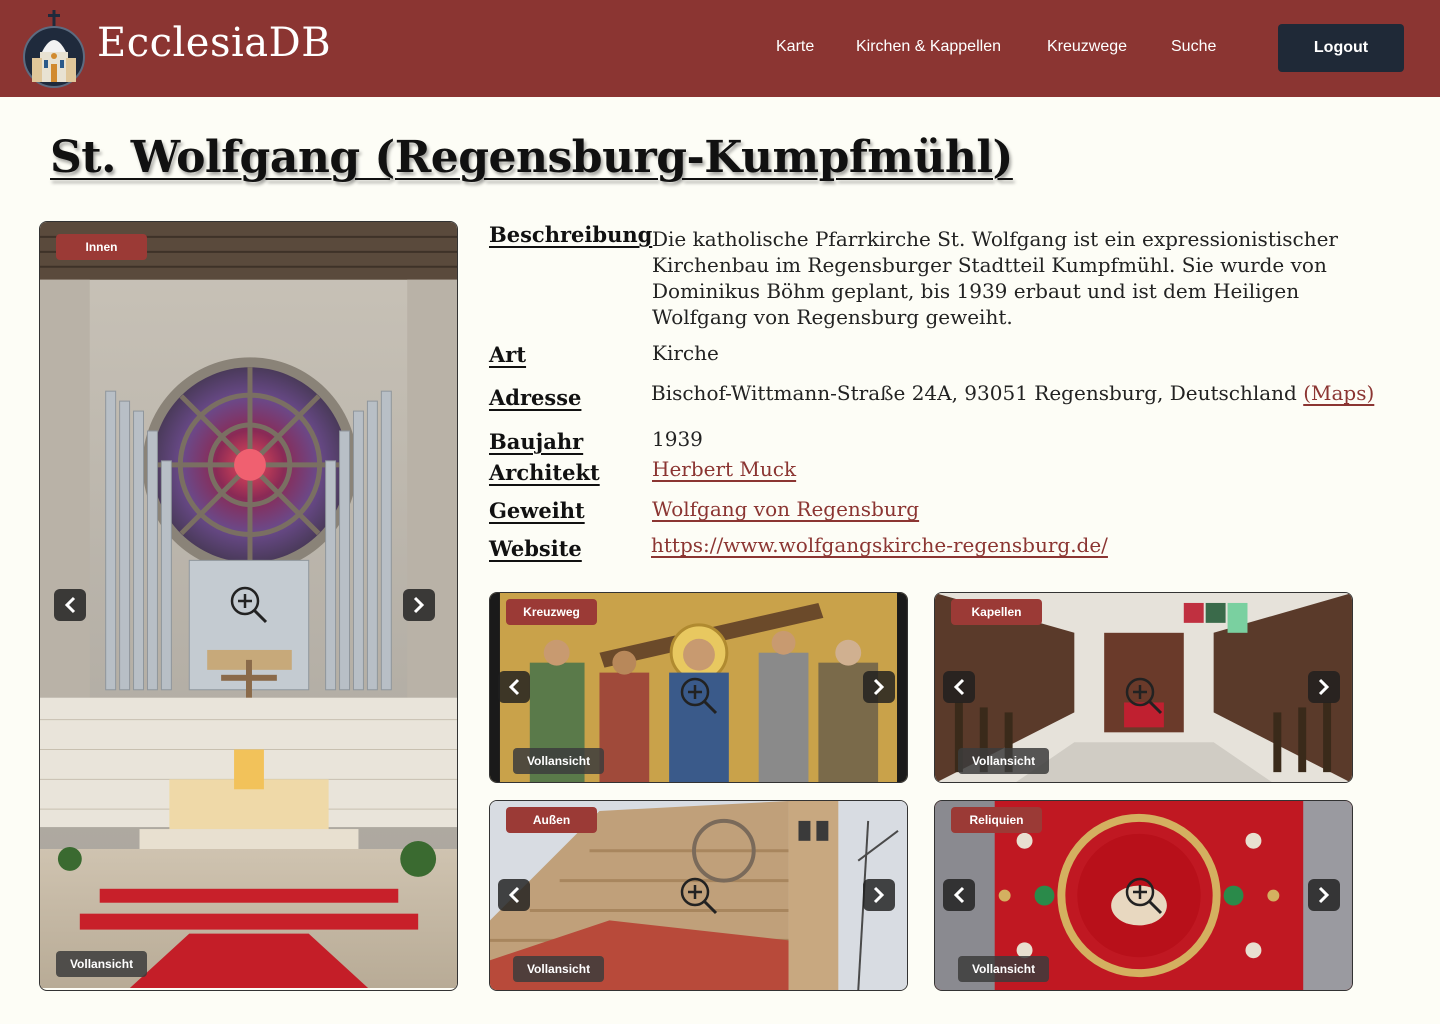  What do you see at coordinates (536, 441) in the screenshot?
I see `year-label: Baujahr` at bounding box center [536, 441].